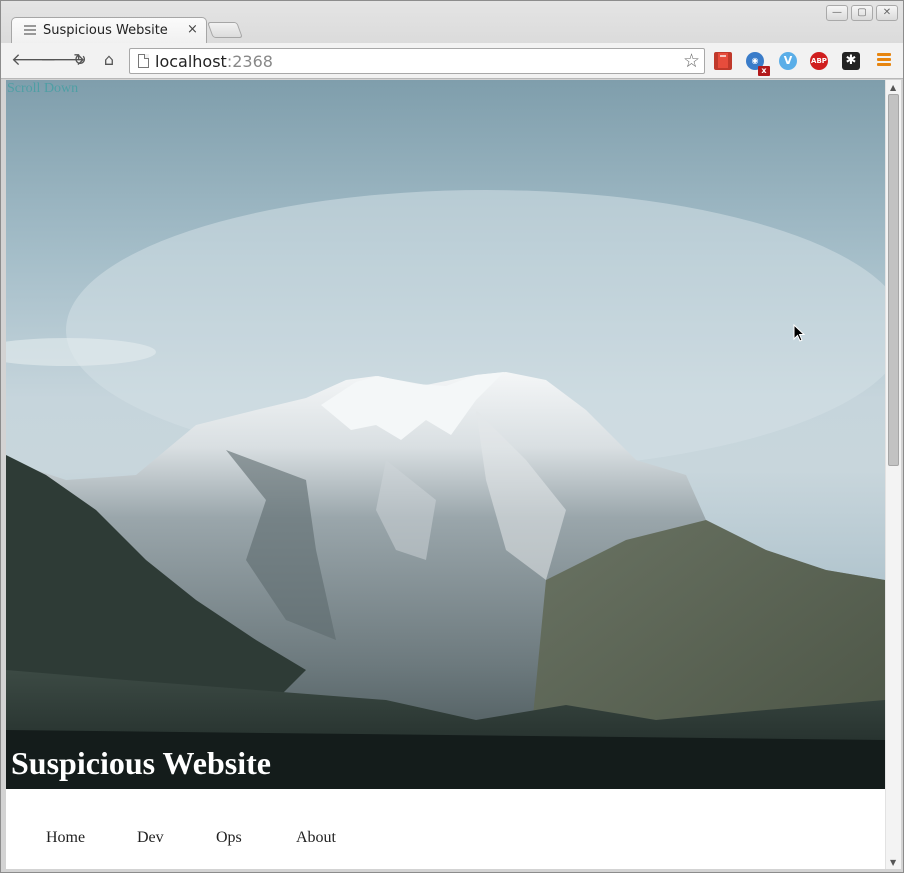 The image size is (904, 873). What do you see at coordinates (65, 838) in the screenshot?
I see `nav-link-home: Home` at bounding box center [65, 838].